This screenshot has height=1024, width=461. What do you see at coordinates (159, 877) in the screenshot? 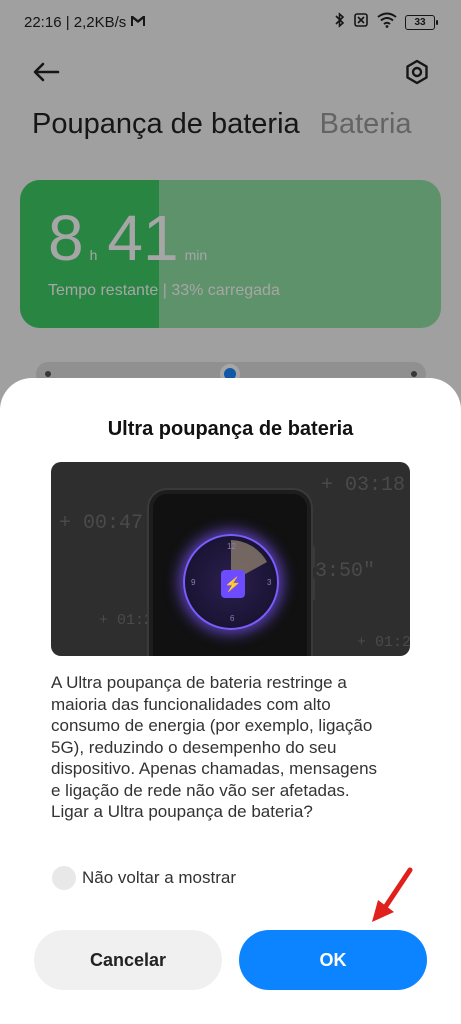
I see `dont-show-again-label: Não voltar a mostrar` at bounding box center [159, 877].